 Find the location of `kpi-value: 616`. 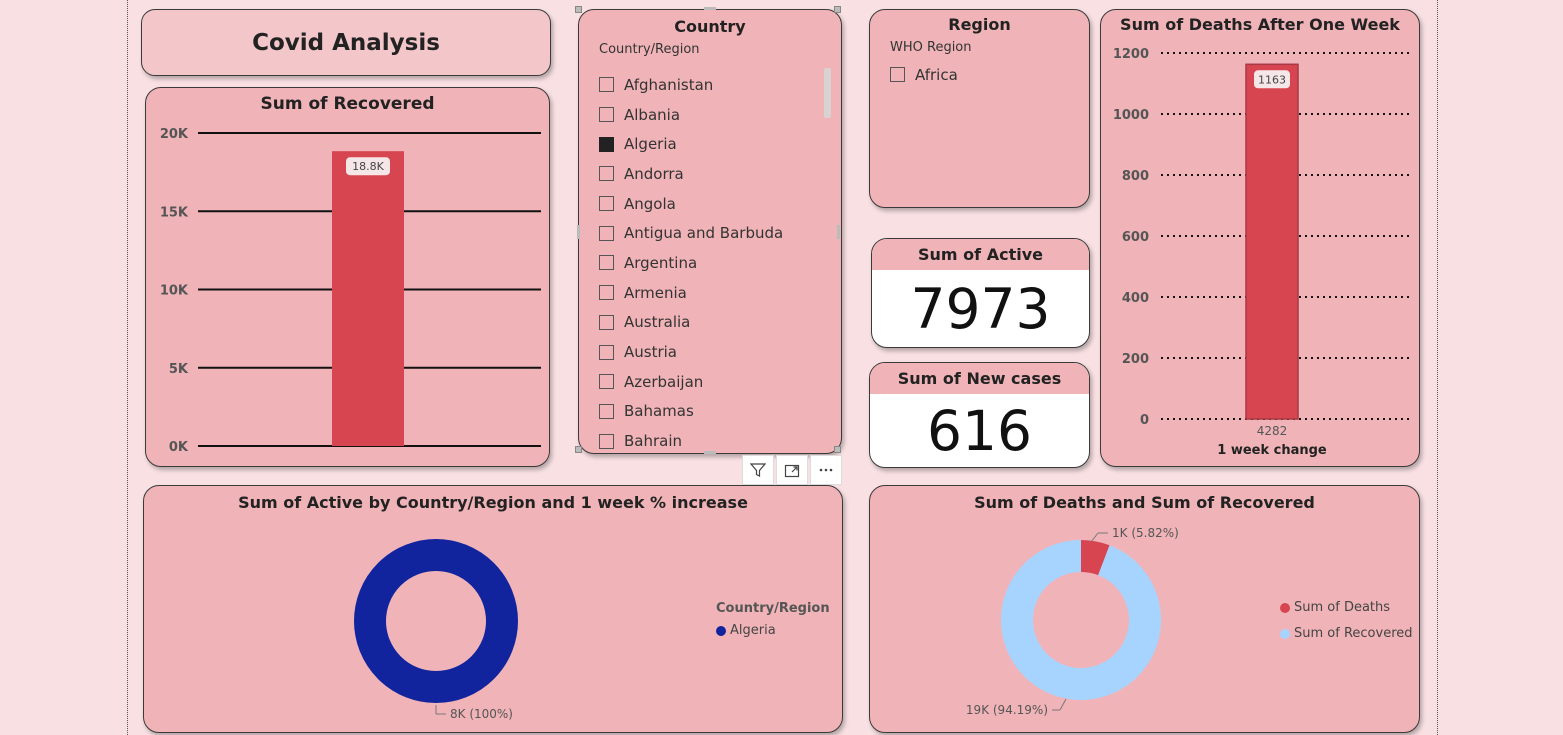

kpi-value: 616 is located at coordinates (979, 430).